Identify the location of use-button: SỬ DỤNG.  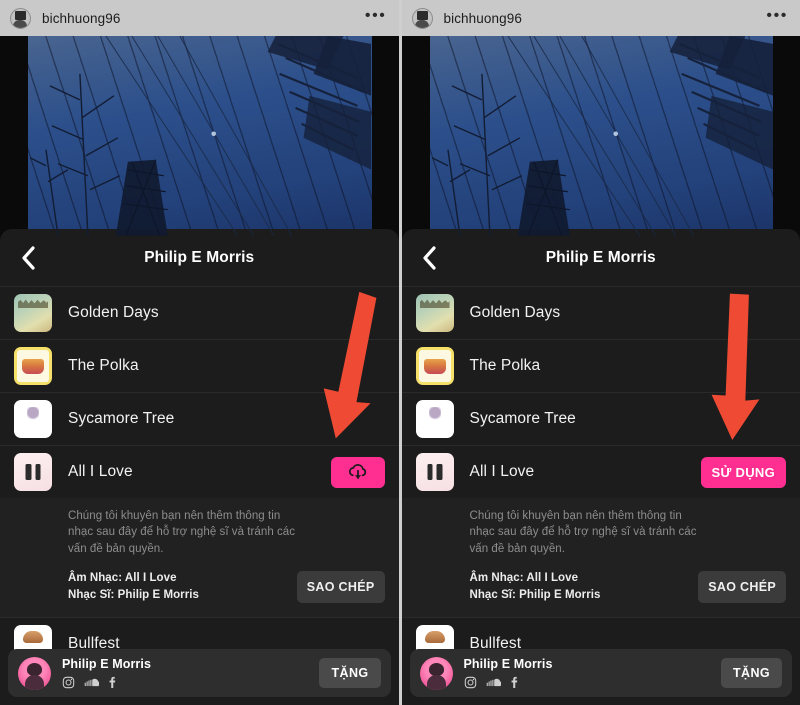
(743, 472).